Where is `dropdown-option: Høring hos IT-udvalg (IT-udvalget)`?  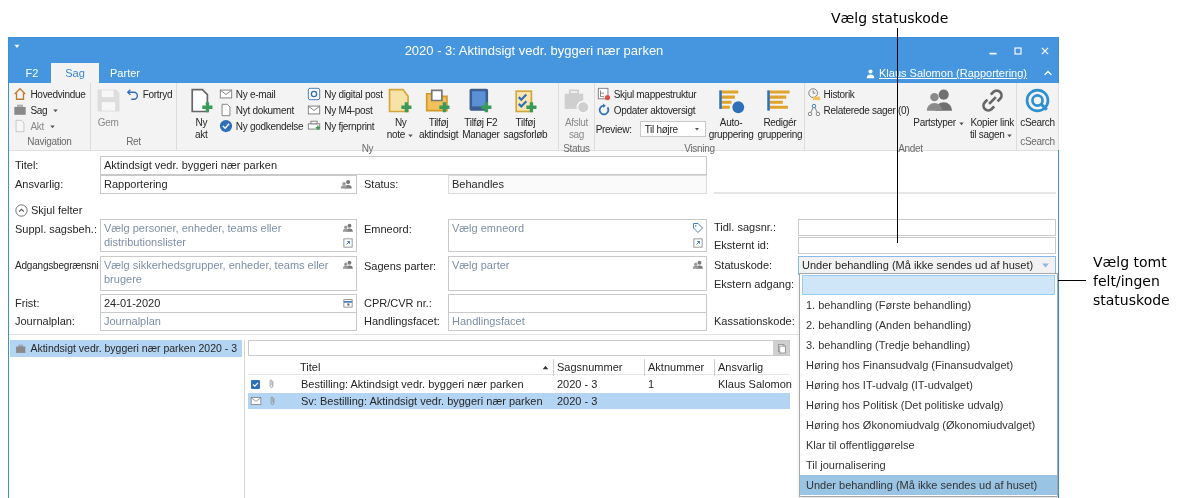 dropdown-option: Høring hos IT-udvalg (IT-udvalget) is located at coordinates (928, 385).